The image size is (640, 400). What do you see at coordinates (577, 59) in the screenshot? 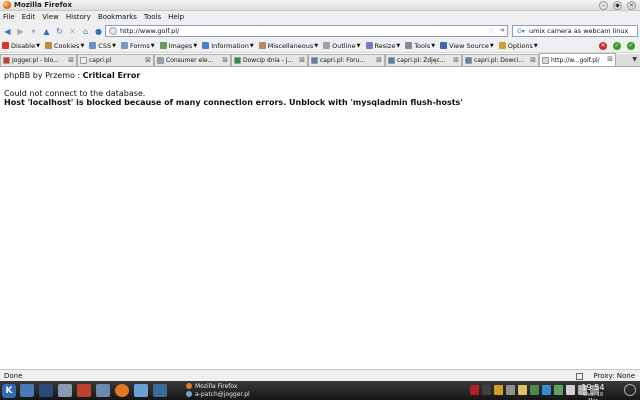
I see `browser-tab: http://w...golf.pl/ ⊠` at bounding box center [577, 59].